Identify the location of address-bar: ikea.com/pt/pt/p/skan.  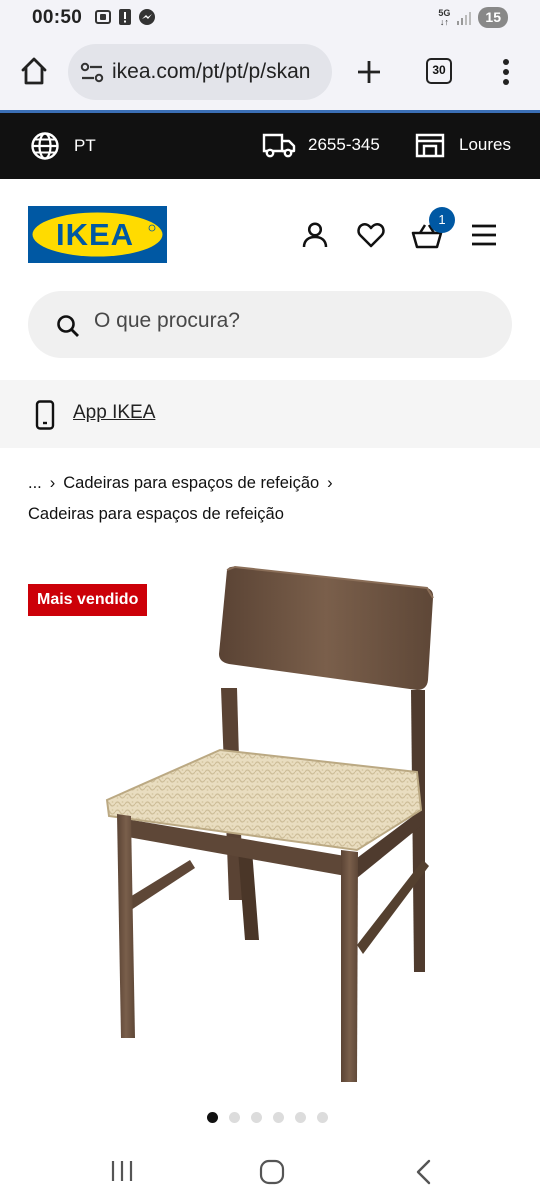
(200, 72).